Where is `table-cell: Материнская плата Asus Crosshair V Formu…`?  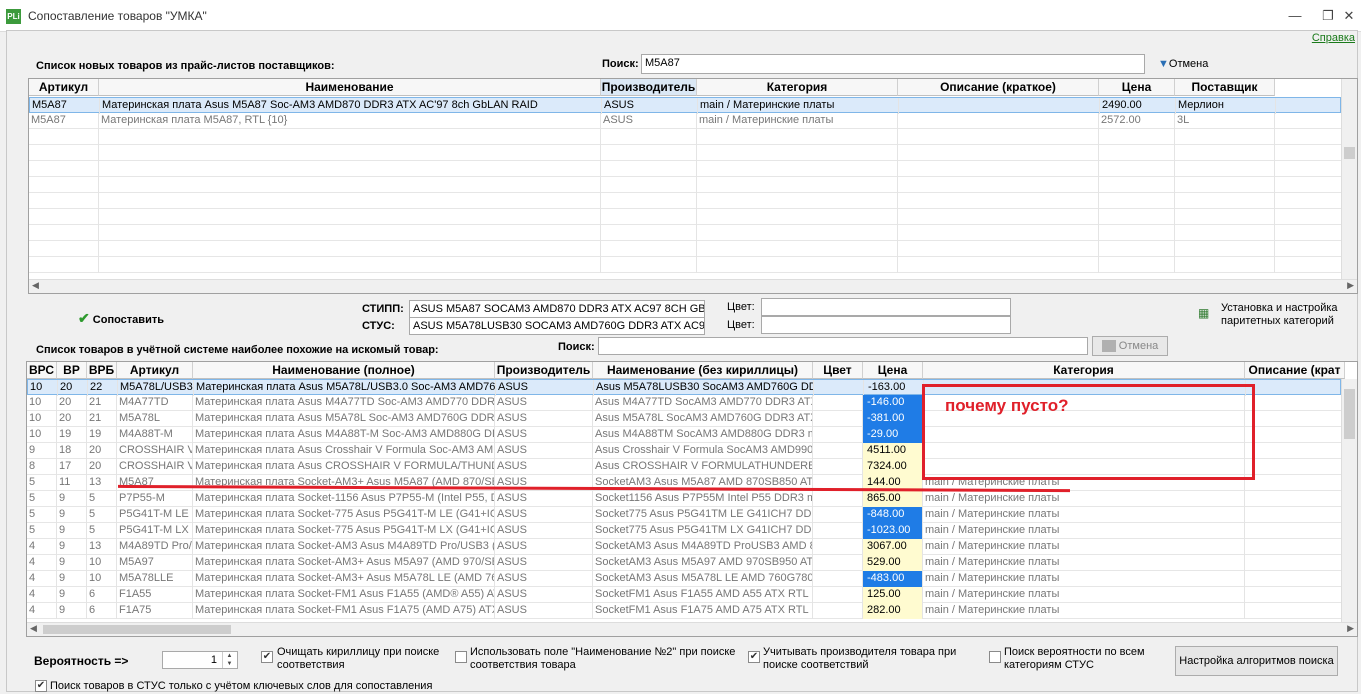
table-cell: Материнская плата Asus Crosshair V Formu… is located at coordinates (344, 451).